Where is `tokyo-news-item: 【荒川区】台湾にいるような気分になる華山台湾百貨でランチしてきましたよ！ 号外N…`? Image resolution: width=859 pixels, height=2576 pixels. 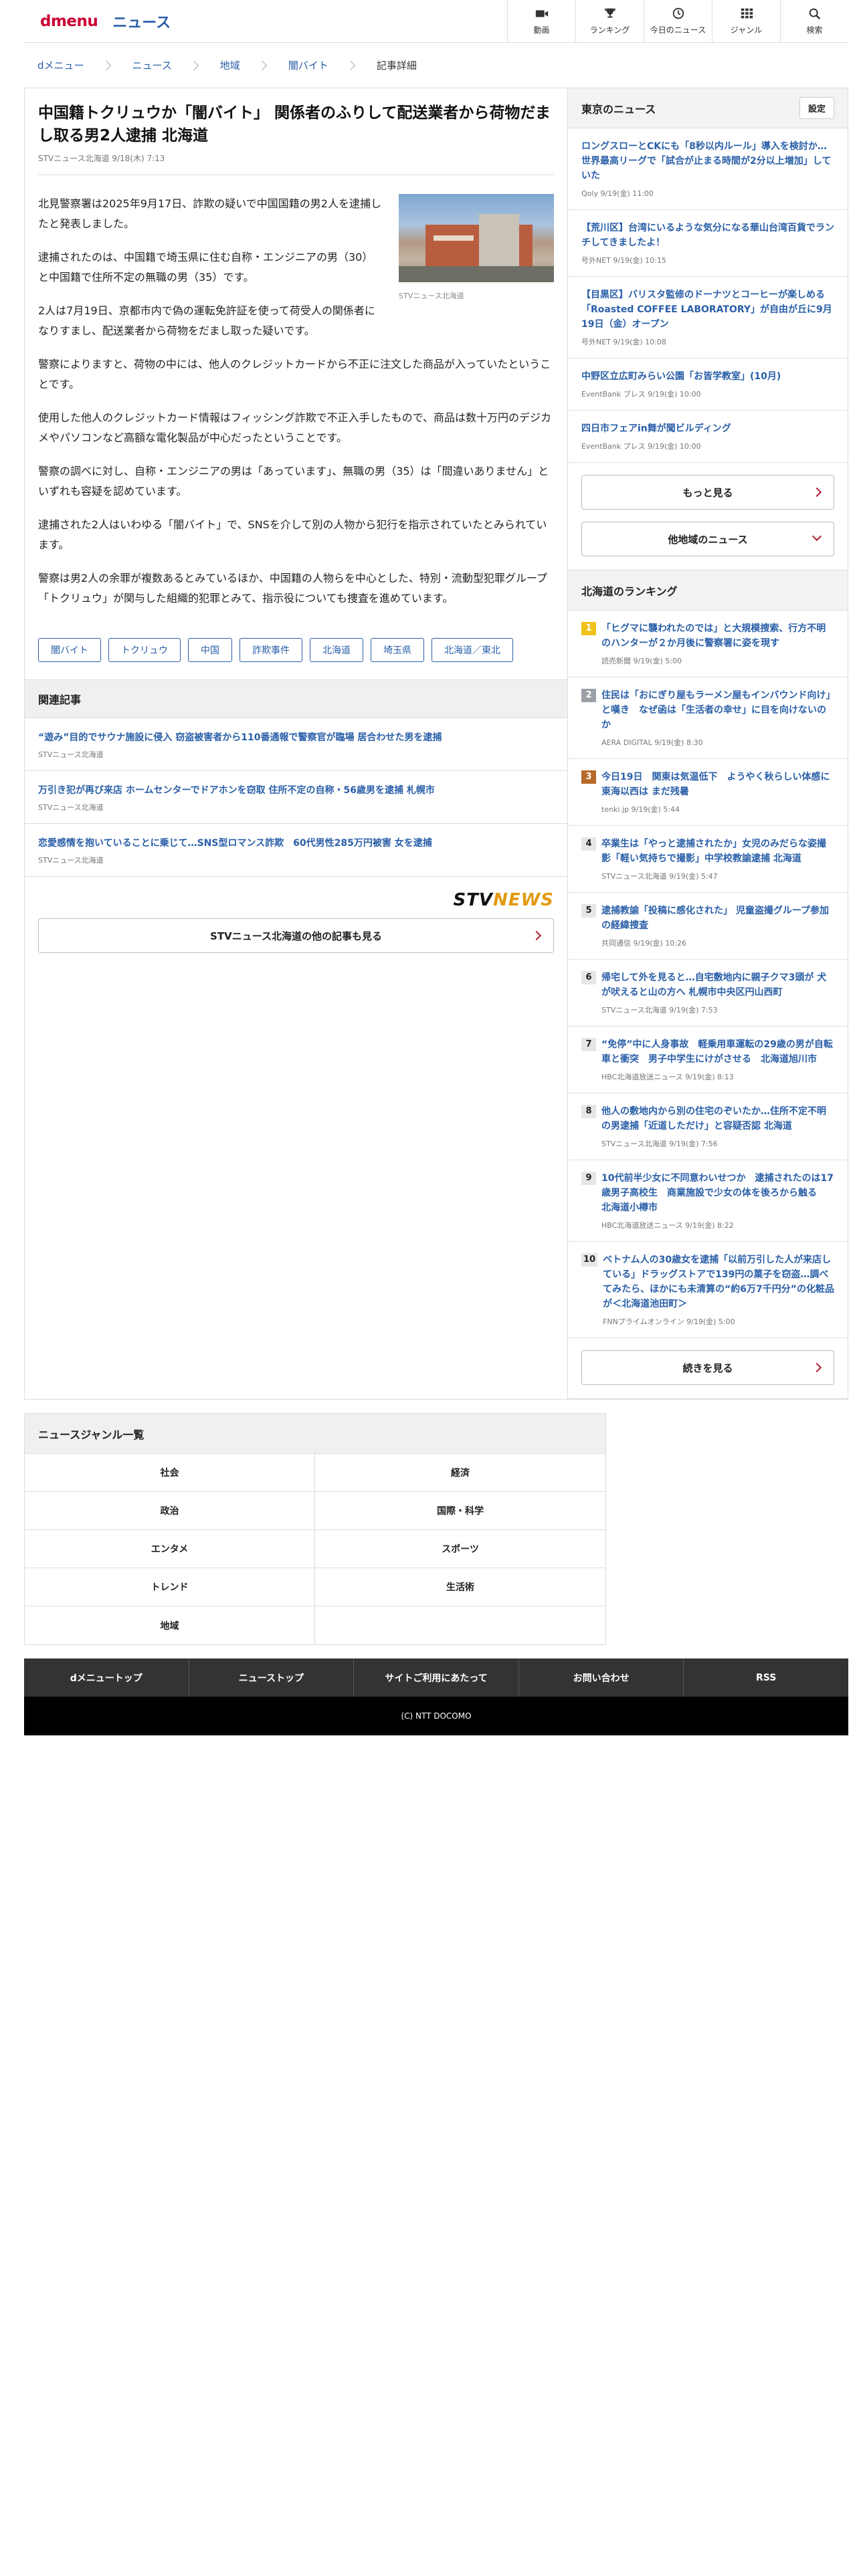 tokyo-news-item: 【荒川区】台湾にいるような気分になる華山台湾百貨でランチしてきましたよ！ 号外N… is located at coordinates (708, 243).